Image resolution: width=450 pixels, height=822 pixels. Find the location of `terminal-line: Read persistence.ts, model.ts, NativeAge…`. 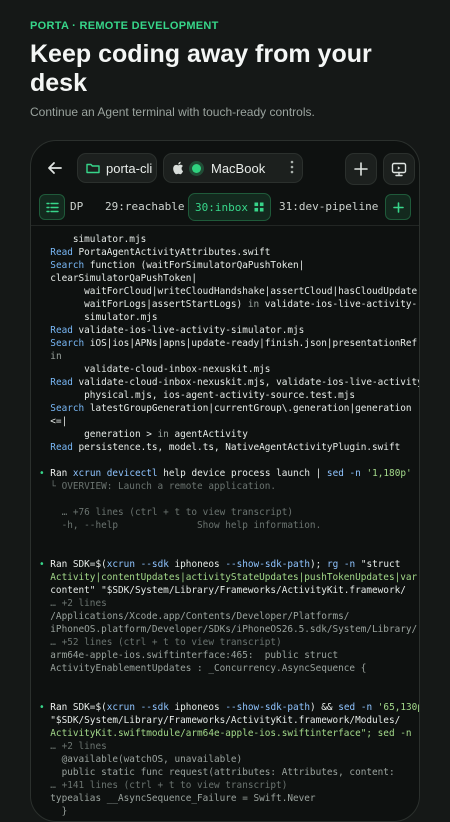

terminal-line: Read persistence.ts, model.ts, NativeAge… is located at coordinates (225, 447).